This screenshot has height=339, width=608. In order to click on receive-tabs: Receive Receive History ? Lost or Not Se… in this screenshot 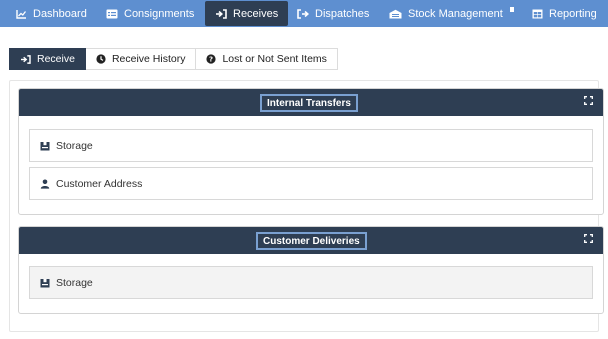, I will do `click(173, 59)`.